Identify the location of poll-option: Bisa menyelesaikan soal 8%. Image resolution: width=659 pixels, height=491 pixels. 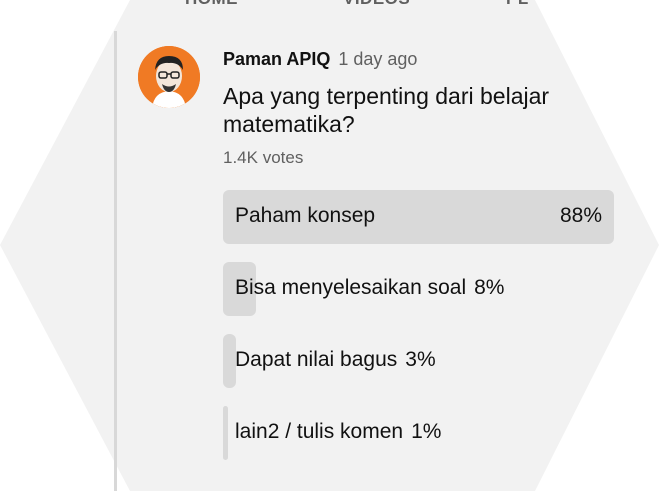
(418, 289).